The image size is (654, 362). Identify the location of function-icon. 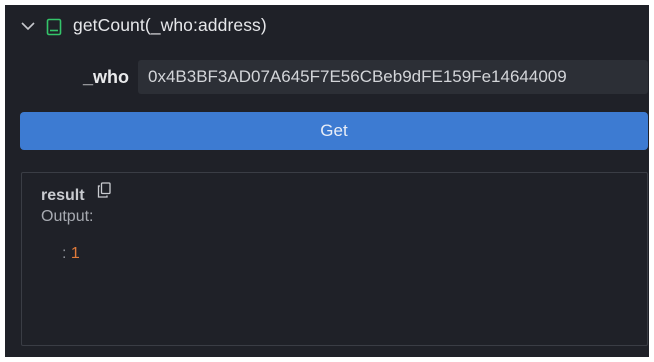
(54, 27).